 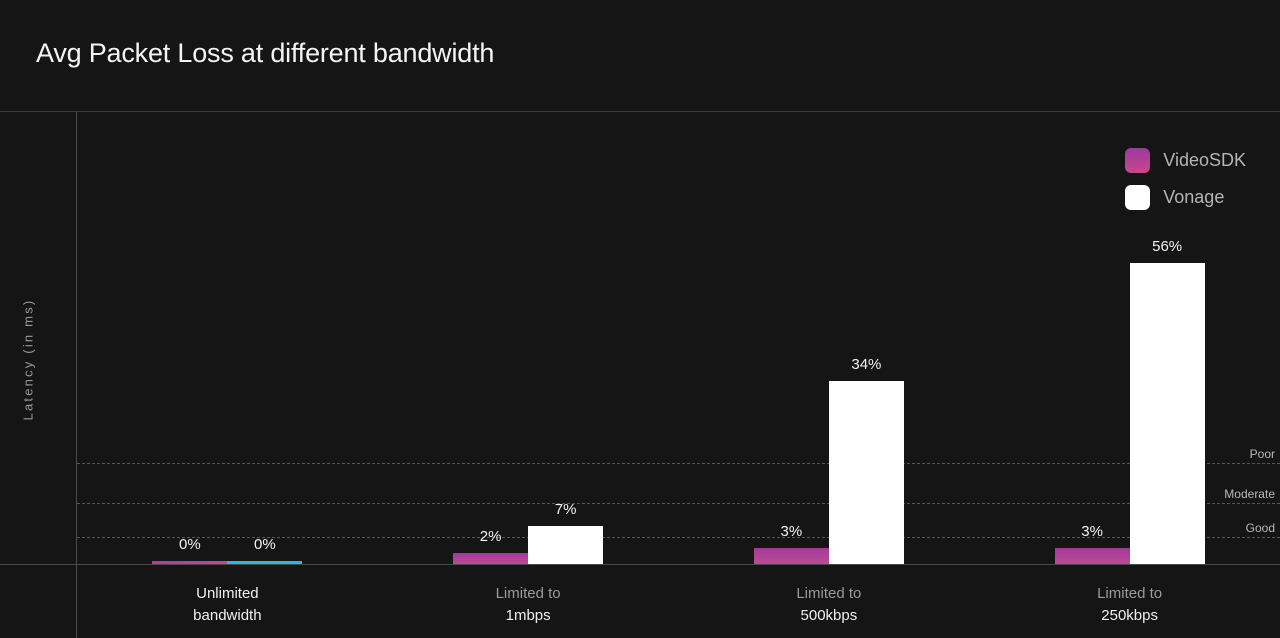 I want to click on category-label: Limited to 500kbps, so click(x=829, y=601).